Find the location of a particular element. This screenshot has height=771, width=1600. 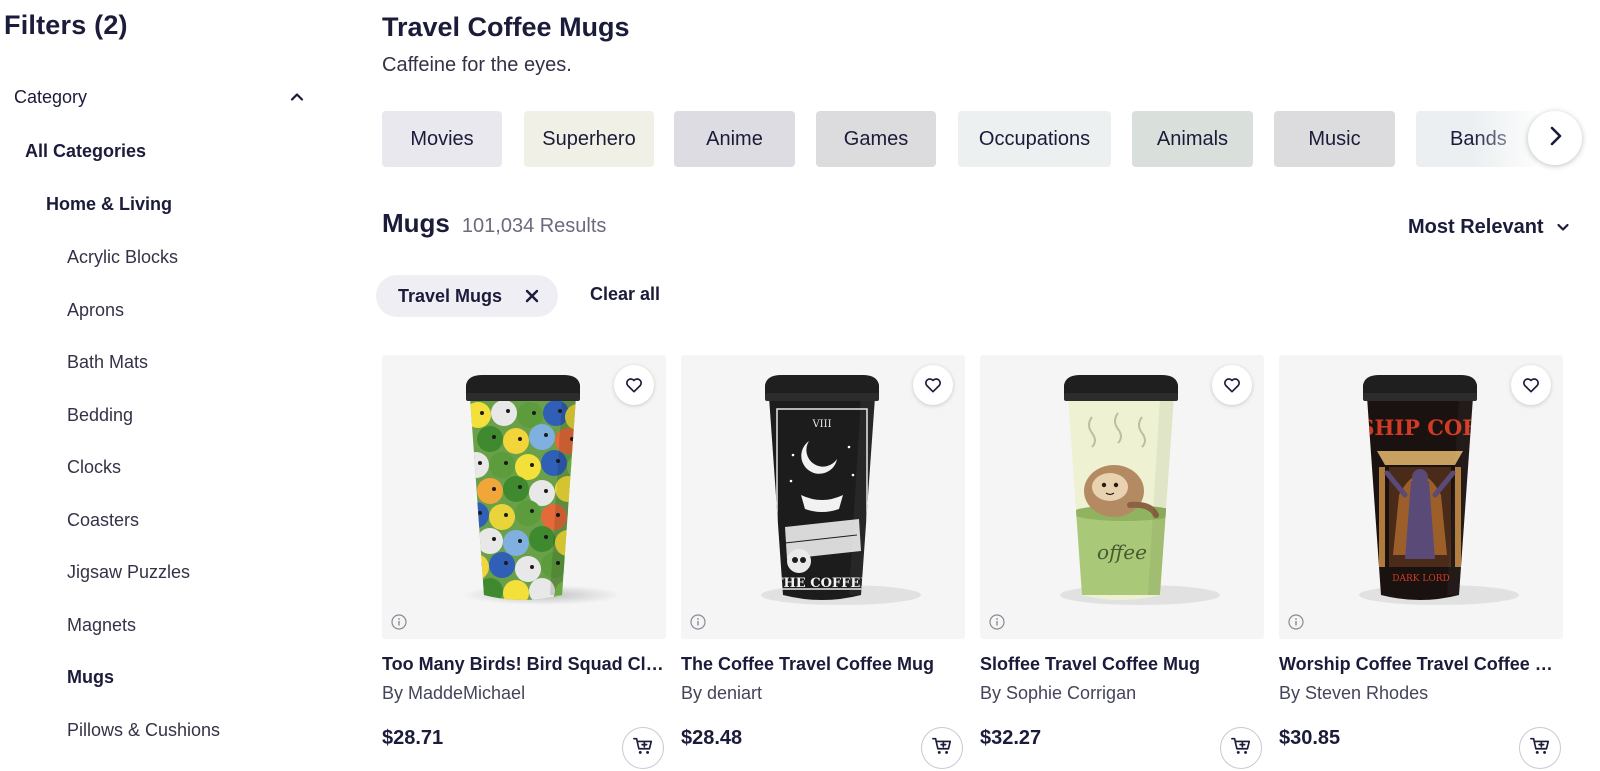

mug-caption: DARK LORD is located at coordinates (1420, 579).